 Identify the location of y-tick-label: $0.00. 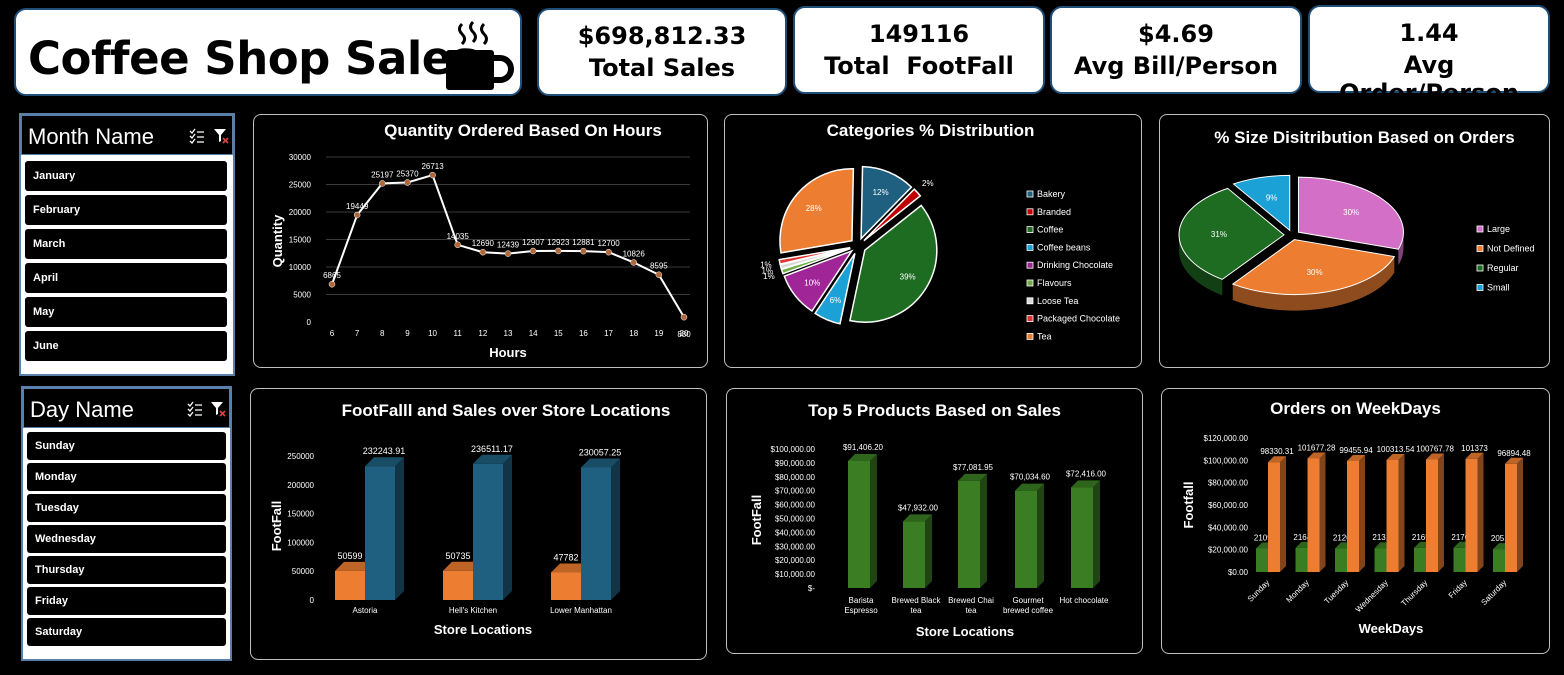
(1238, 572).